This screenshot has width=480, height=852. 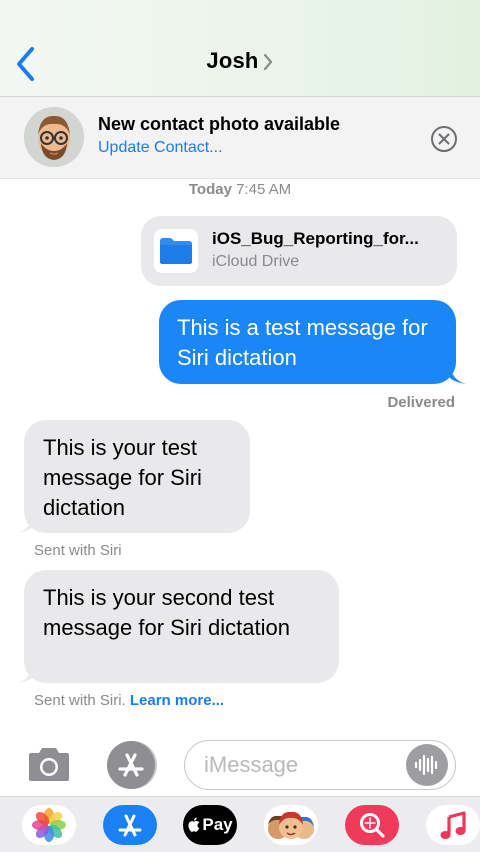 I want to click on folder-icon, so click(x=176, y=251).